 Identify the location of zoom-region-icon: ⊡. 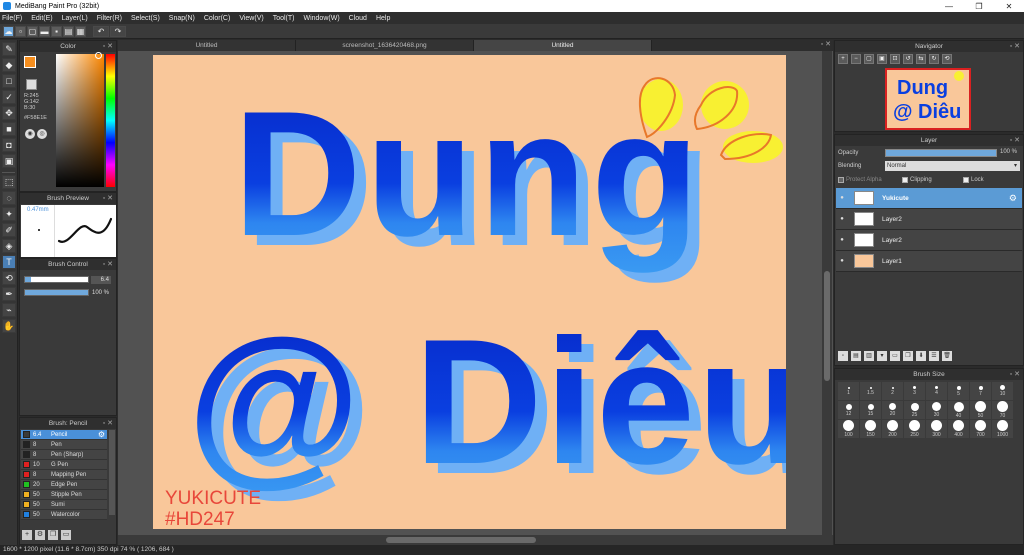
(895, 59).